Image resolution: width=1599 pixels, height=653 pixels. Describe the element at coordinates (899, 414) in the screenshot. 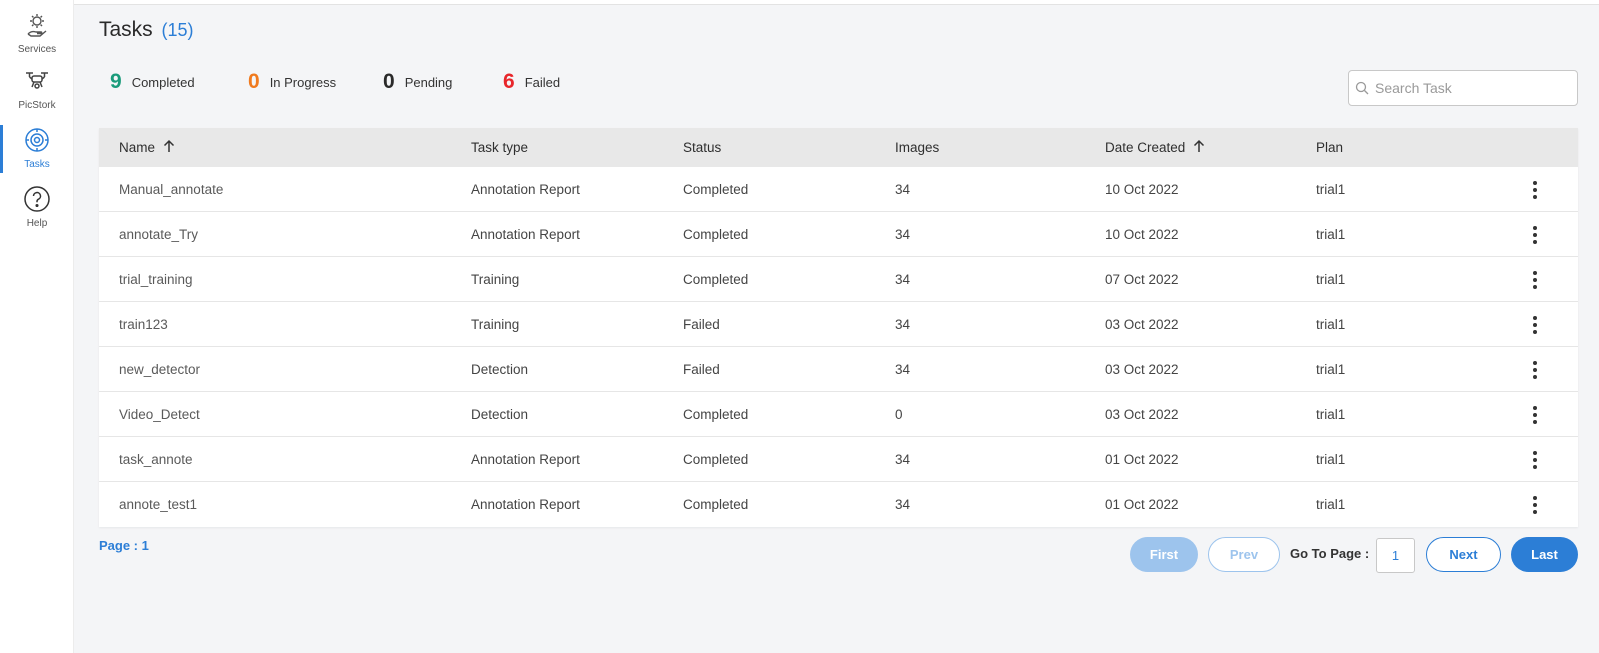

I see `cell-images: 0` at that location.